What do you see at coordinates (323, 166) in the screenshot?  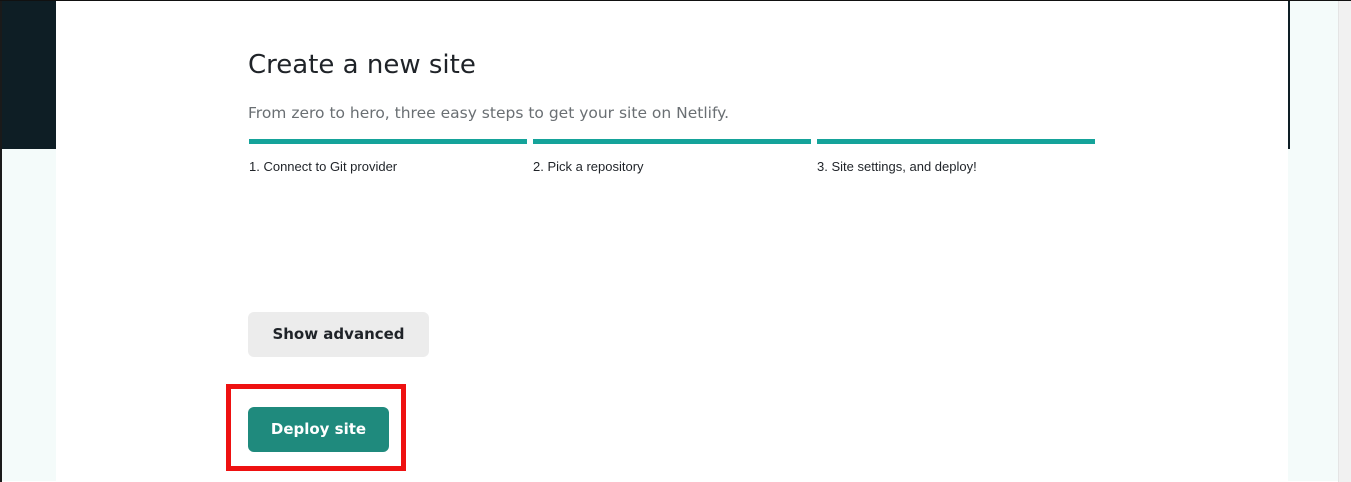 I see `step-label: 1. Connect to Git provider` at bounding box center [323, 166].